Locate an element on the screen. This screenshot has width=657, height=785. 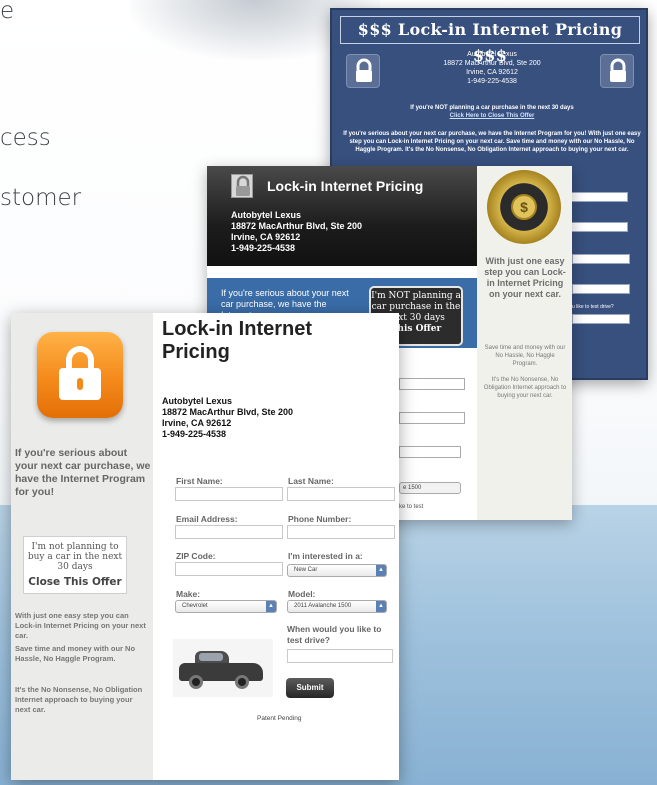
patent-pending-text: Patent Pending is located at coordinates (279, 718).